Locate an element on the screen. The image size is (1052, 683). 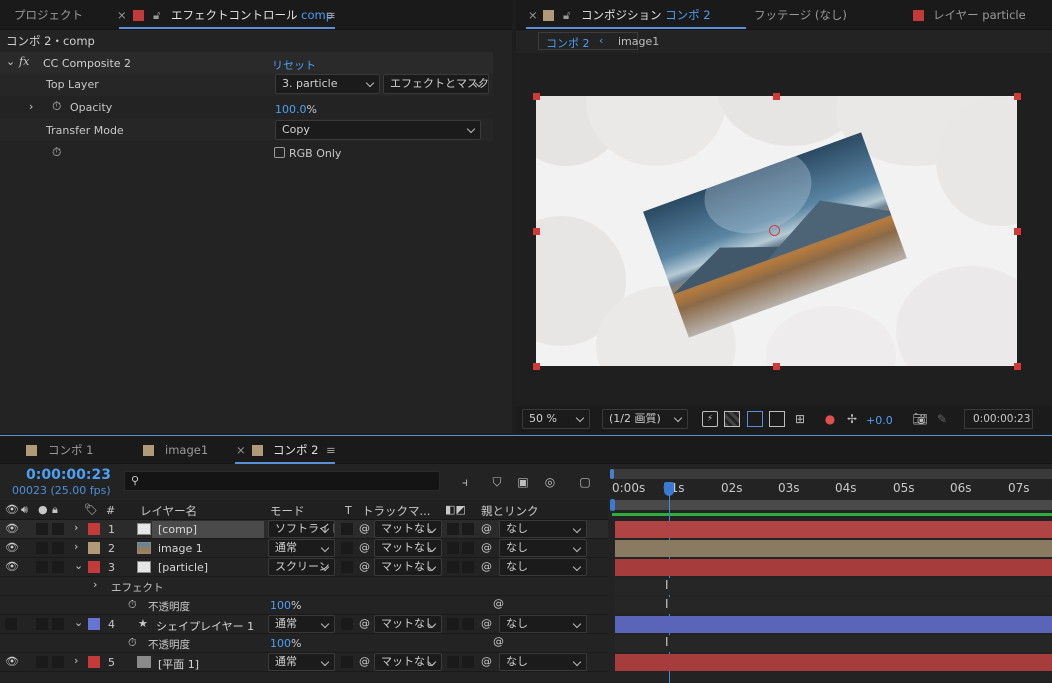
region-of-interest-icon is located at coordinates (777, 419).